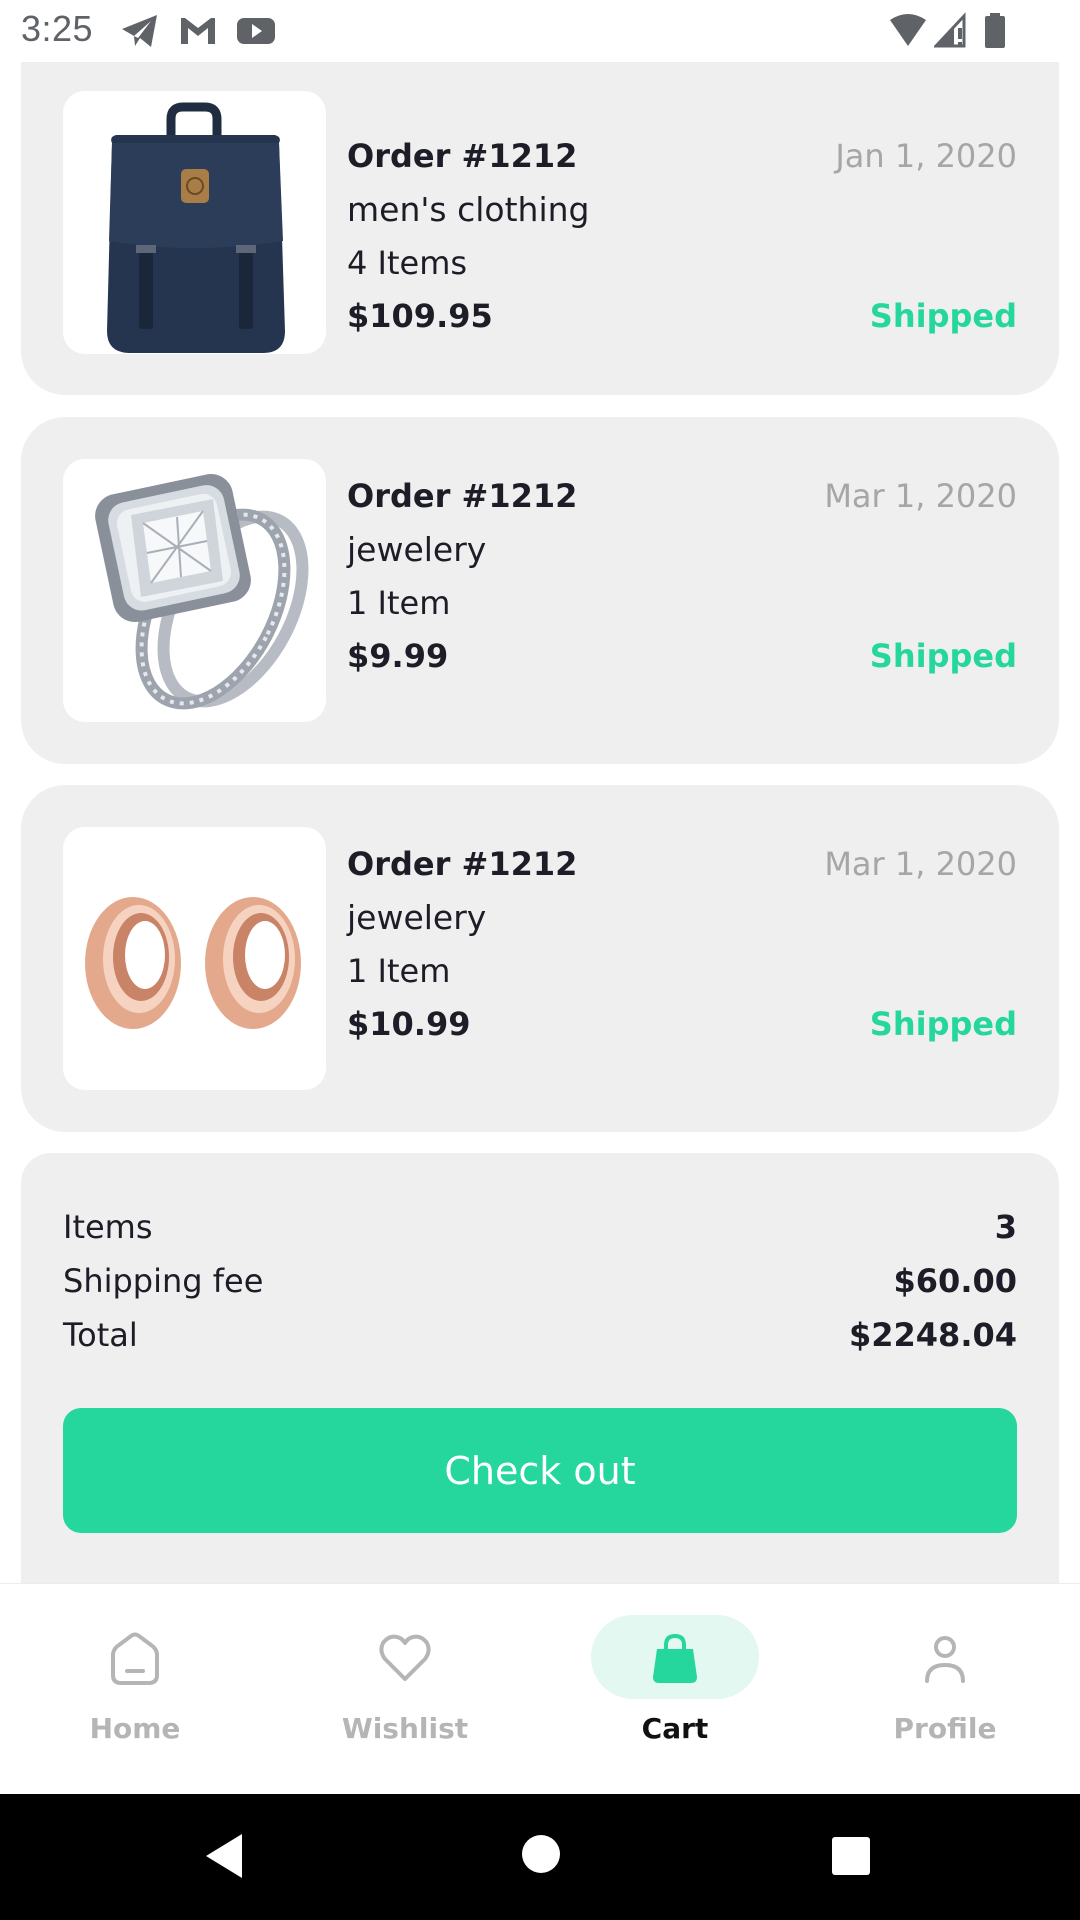  Describe the element at coordinates (409, 1024) in the screenshot. I see `order-price: $10.99` at that location.